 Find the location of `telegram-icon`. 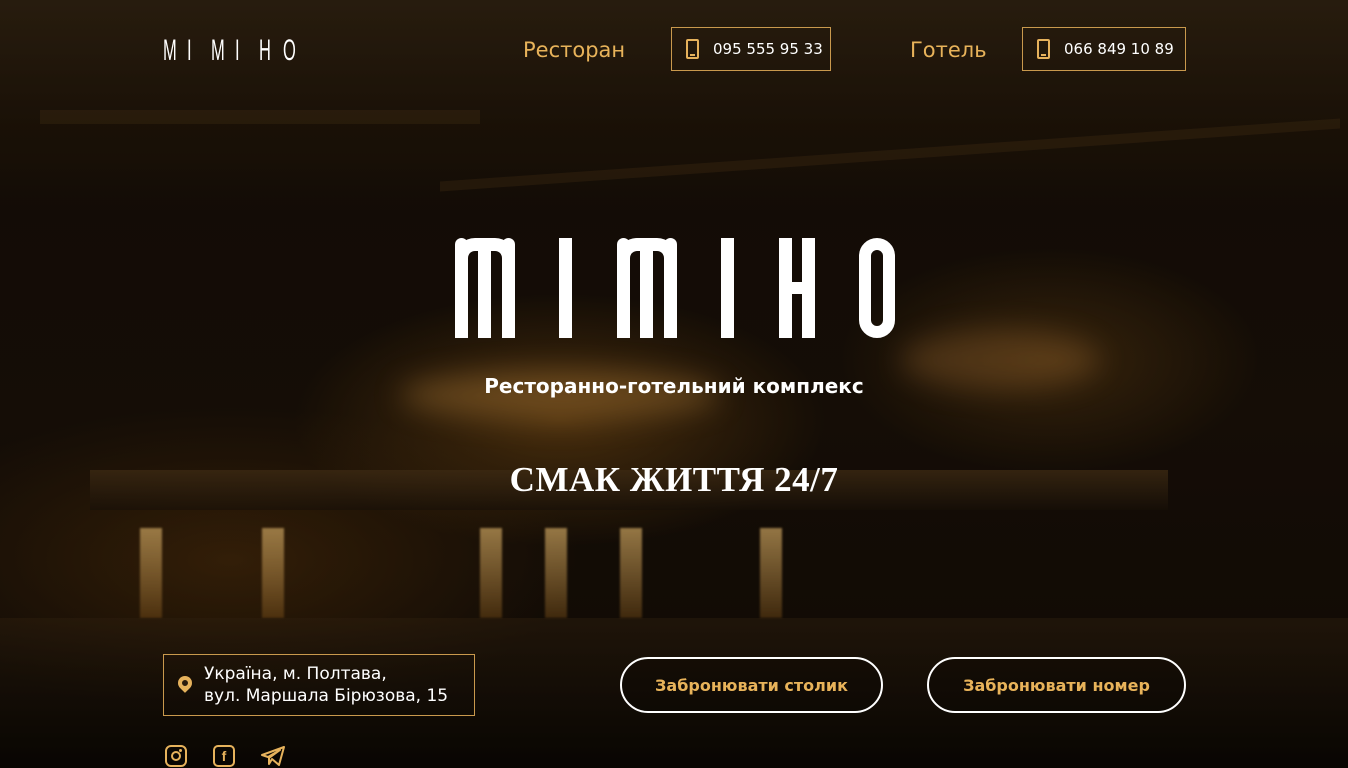

telegram-icon is located at coordinates (273, 756).